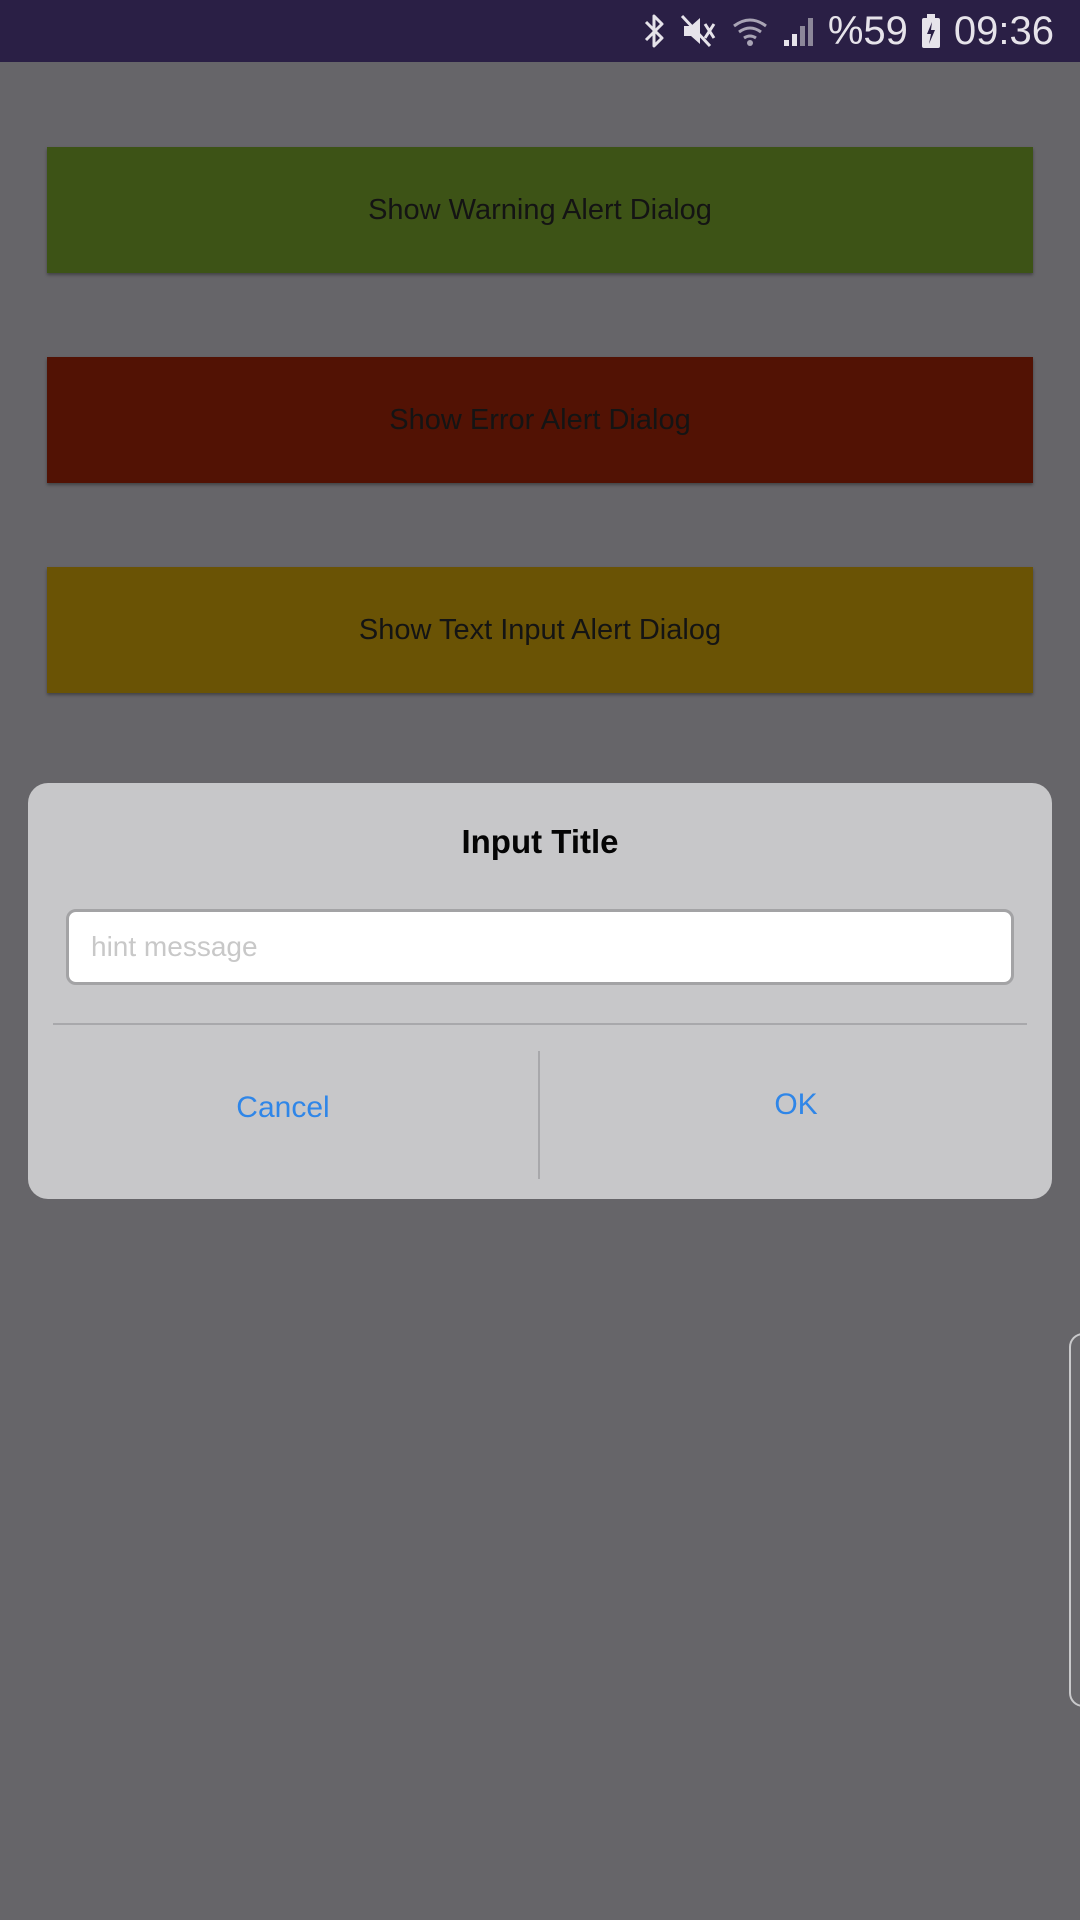  I want to click on wifi-icon, so click(750, 31).